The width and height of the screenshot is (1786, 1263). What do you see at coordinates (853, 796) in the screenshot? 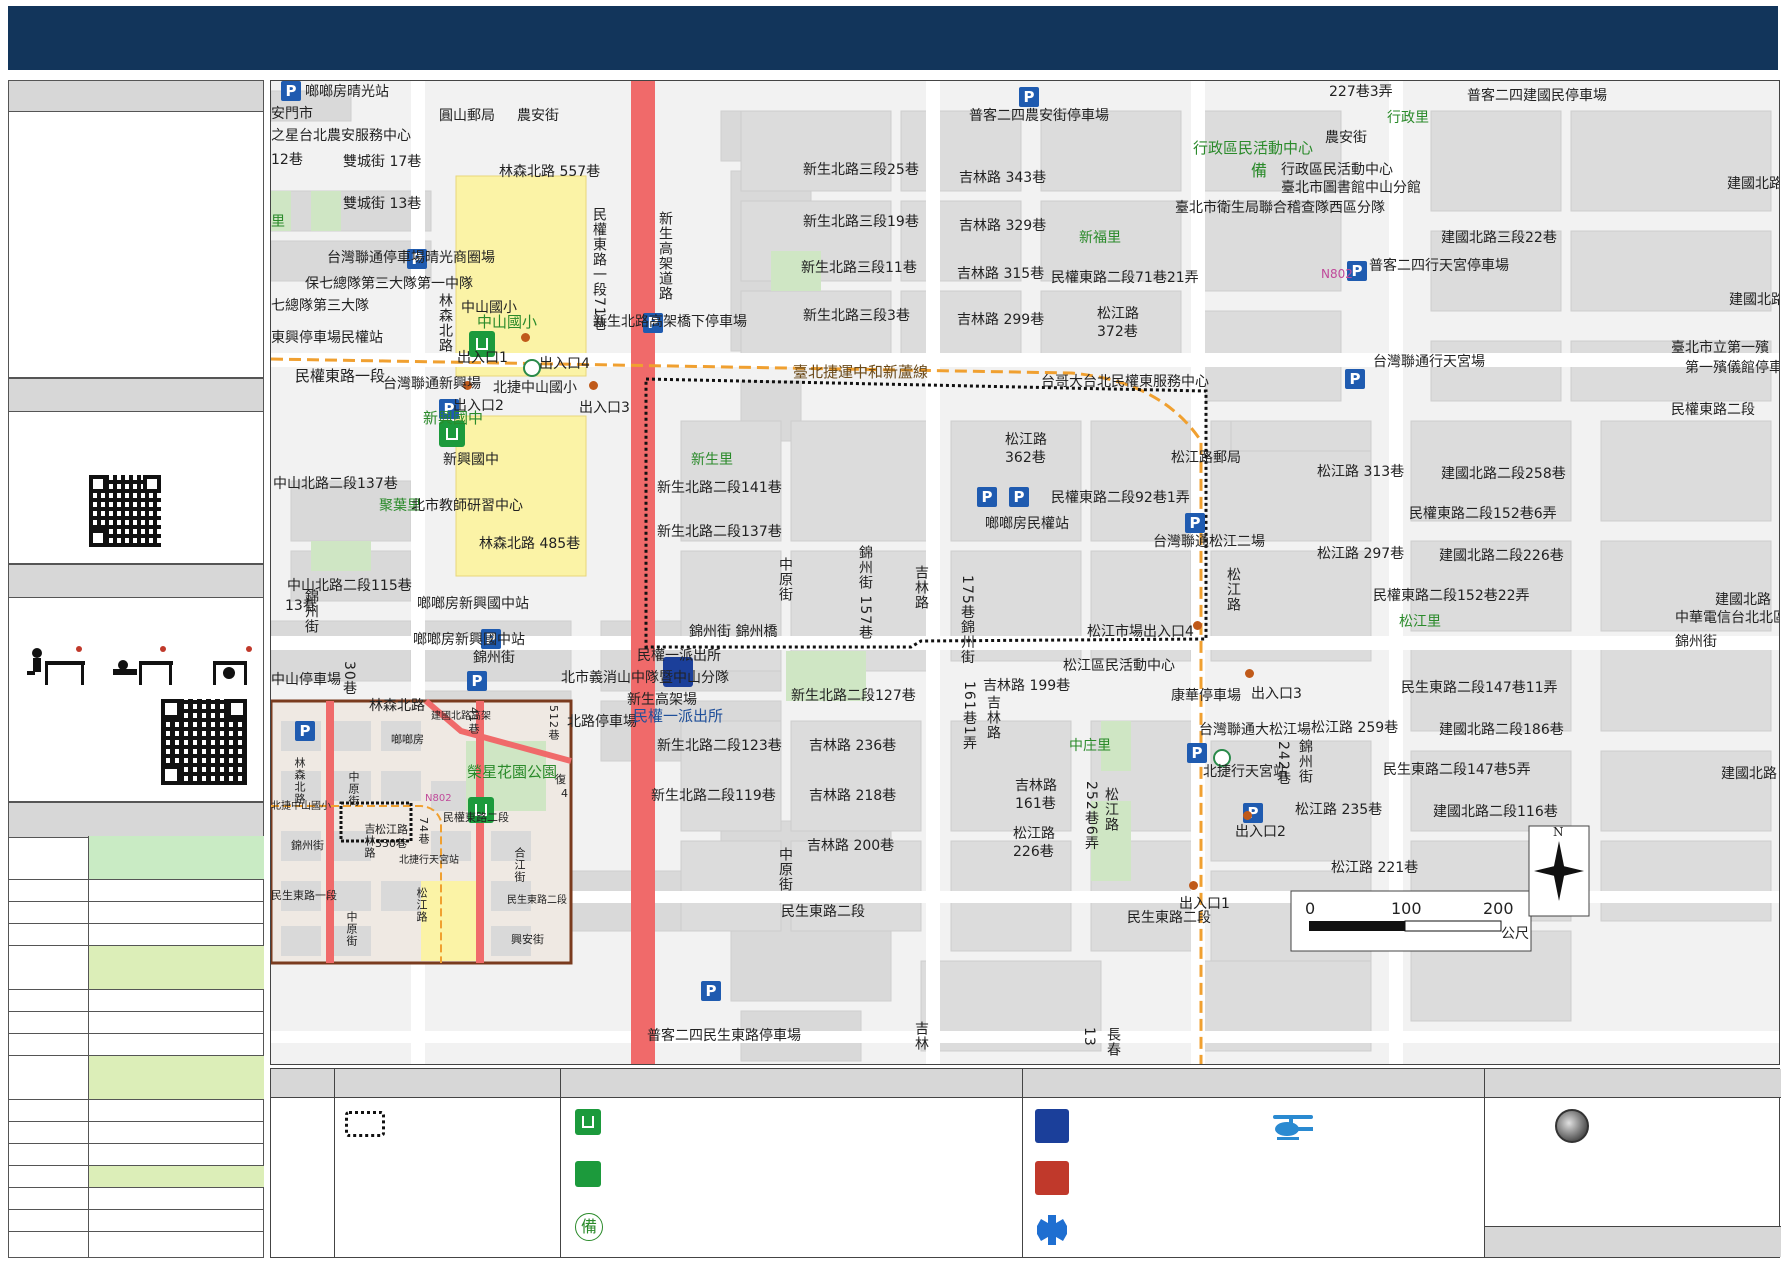
I see `map-label: 吉林路 218巷` at bounding box center [853, 796].